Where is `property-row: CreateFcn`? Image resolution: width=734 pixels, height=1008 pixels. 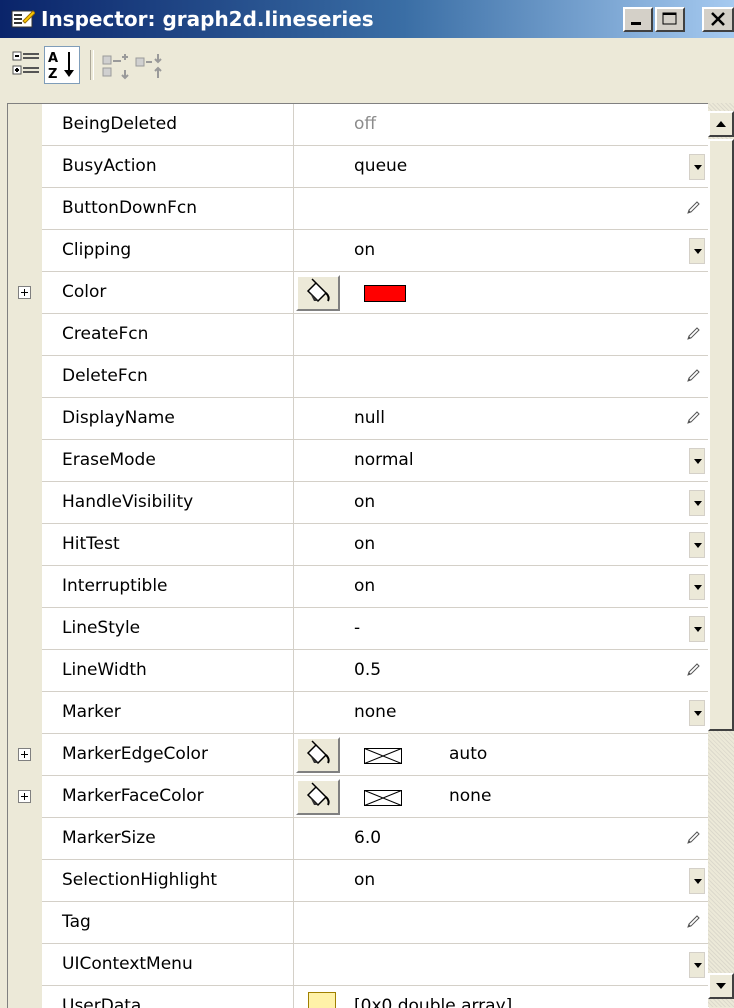
property-row: CreateFcn is located at coordinates (358, 335).